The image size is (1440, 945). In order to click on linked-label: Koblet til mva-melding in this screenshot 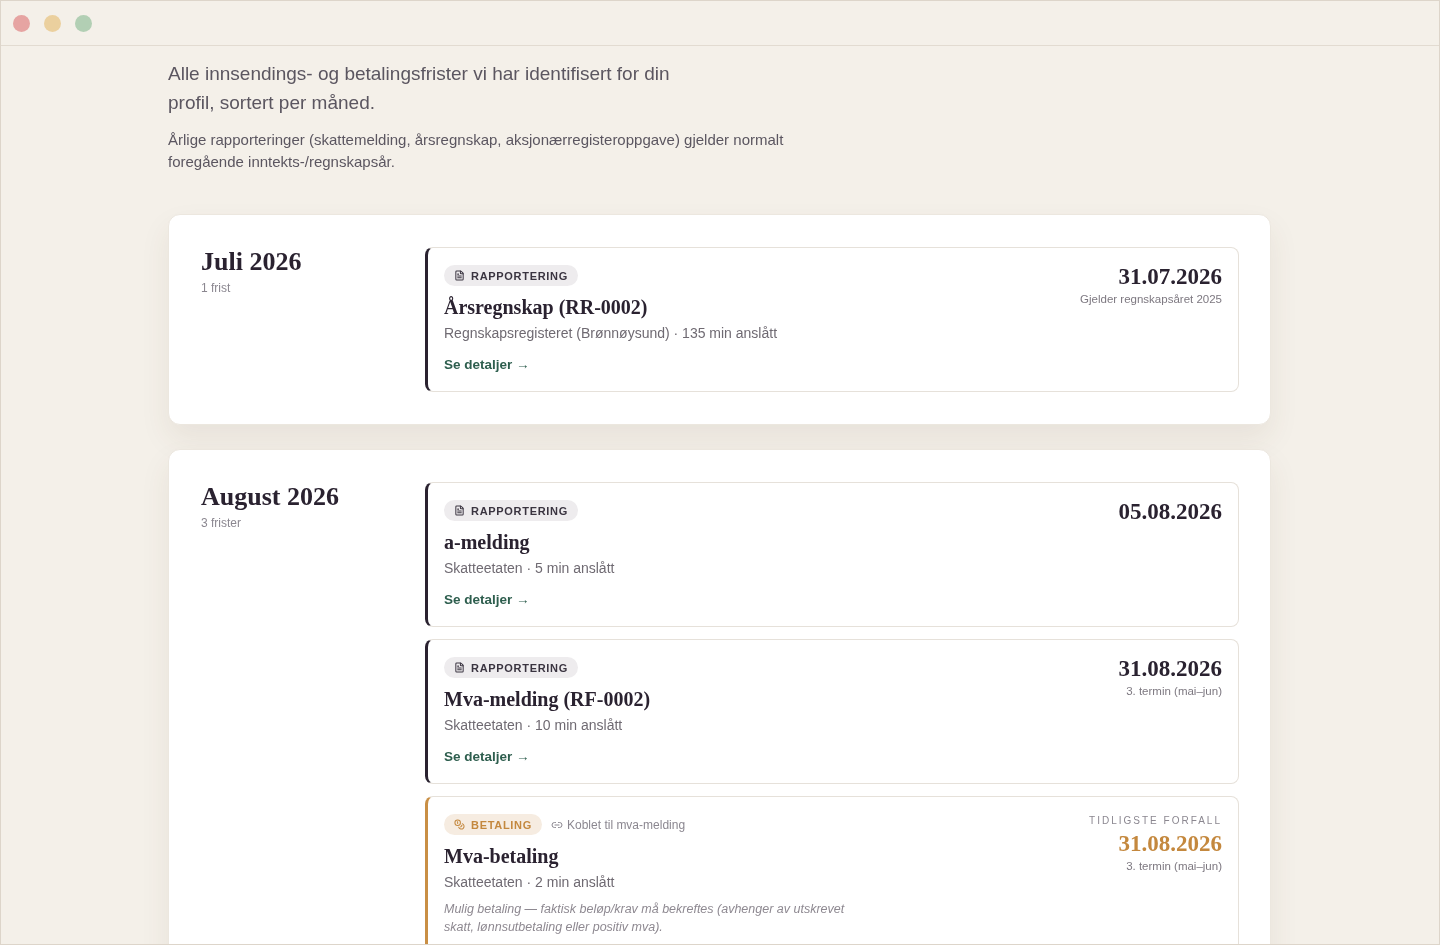, I will do `click(626, 824)`.